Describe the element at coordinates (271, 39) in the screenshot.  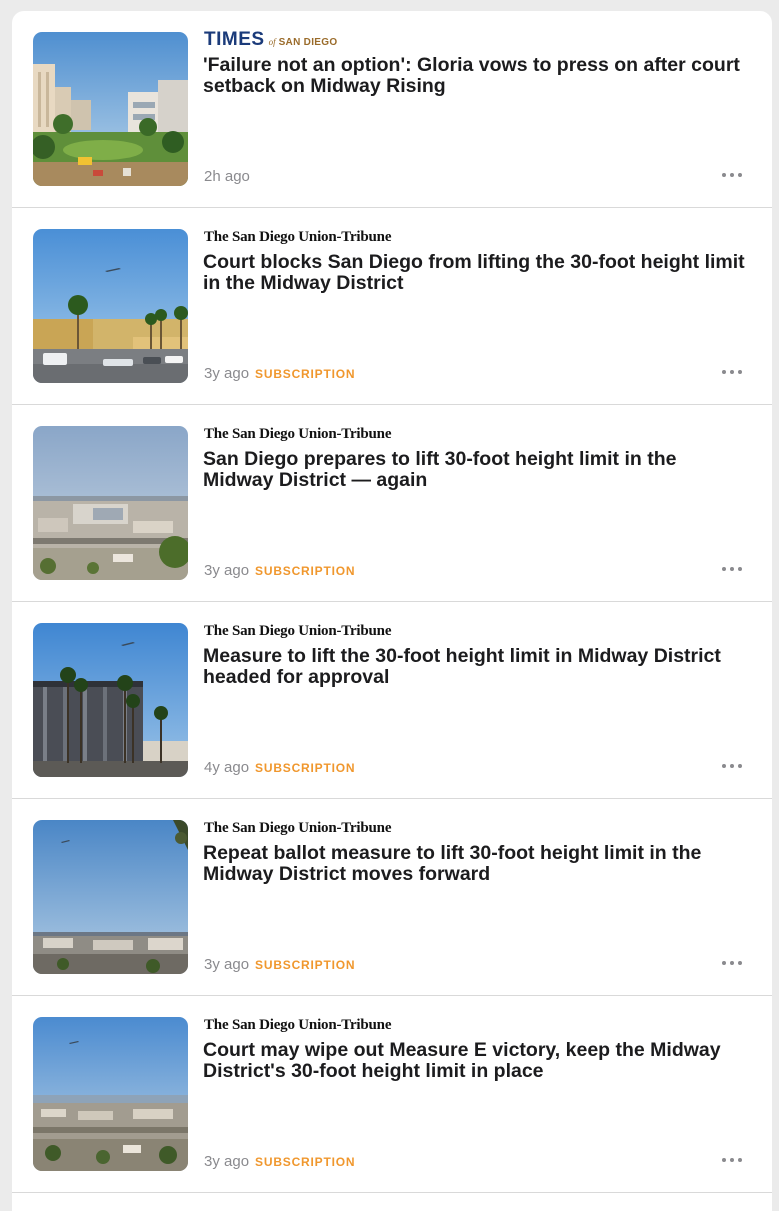
I see `publisher-logo: TIMES of SAN DIEGO` at that location.